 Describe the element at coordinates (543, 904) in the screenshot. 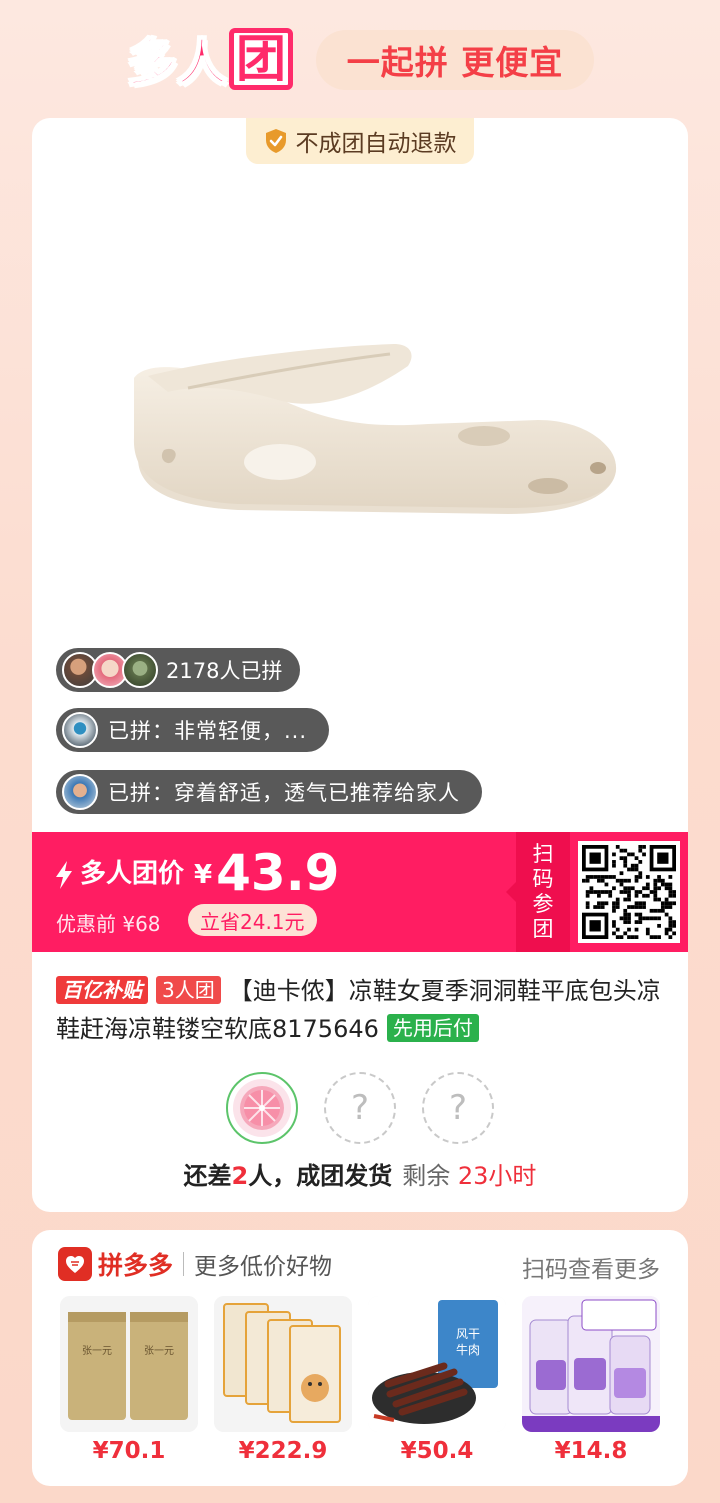

I see `scan-label-char: 参` at that location.